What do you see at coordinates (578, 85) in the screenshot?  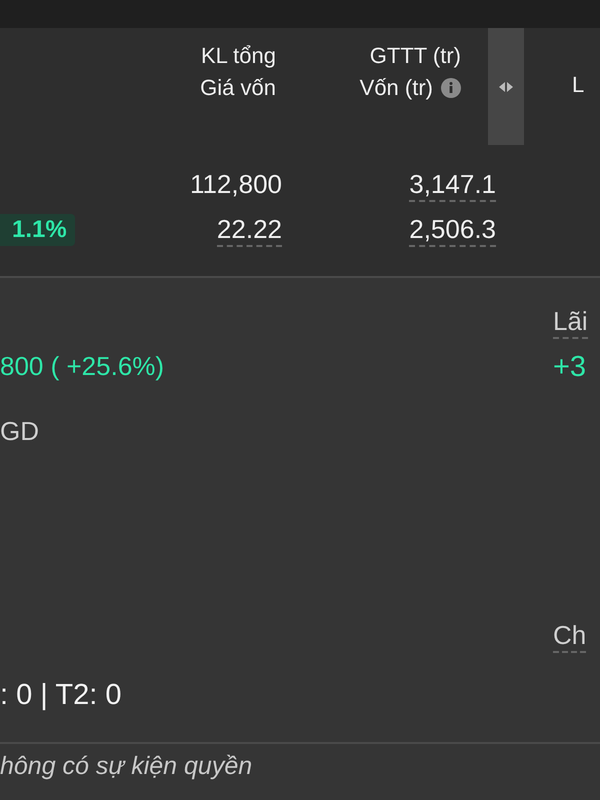 I see `column-header: L` at bounding box center [578, 85].